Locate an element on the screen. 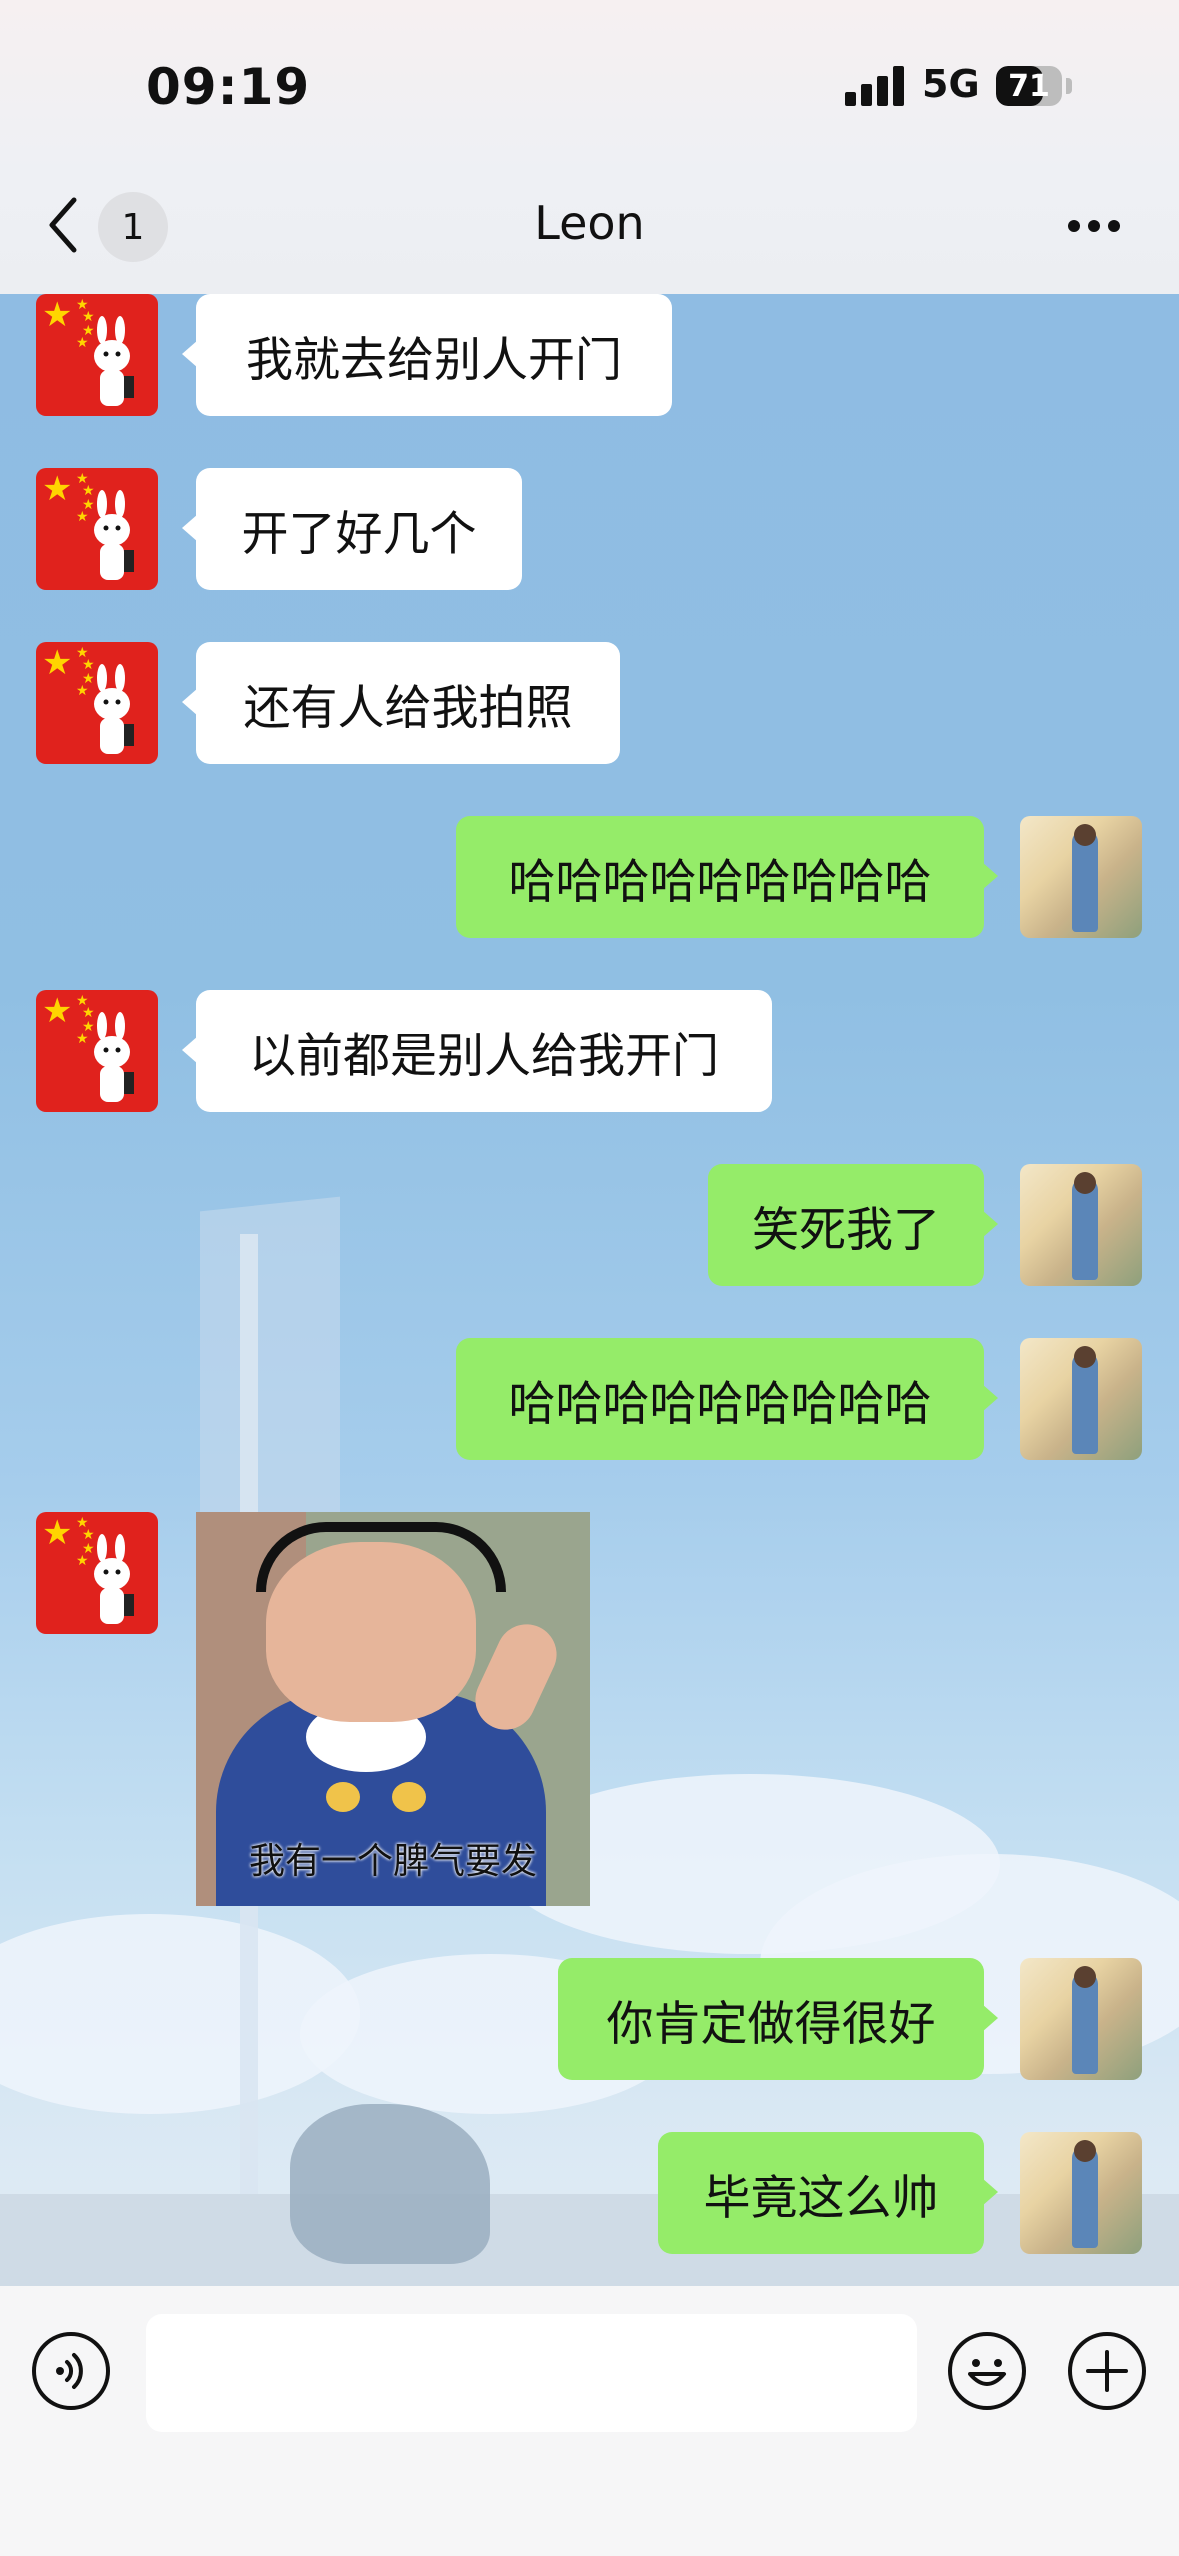 The image size is (1179, 2556). message-input is located at coordinates (531, 2373).